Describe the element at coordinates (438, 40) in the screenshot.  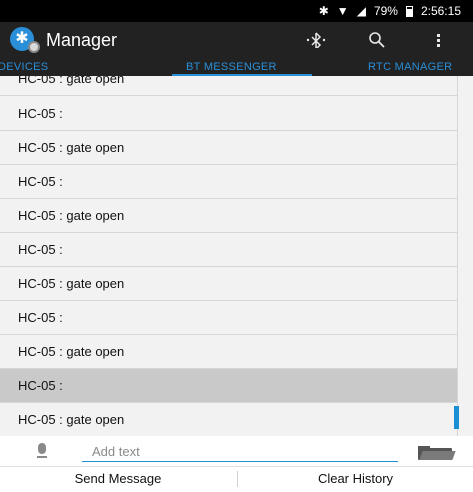
I see `overflow-menu-icon` at that location.